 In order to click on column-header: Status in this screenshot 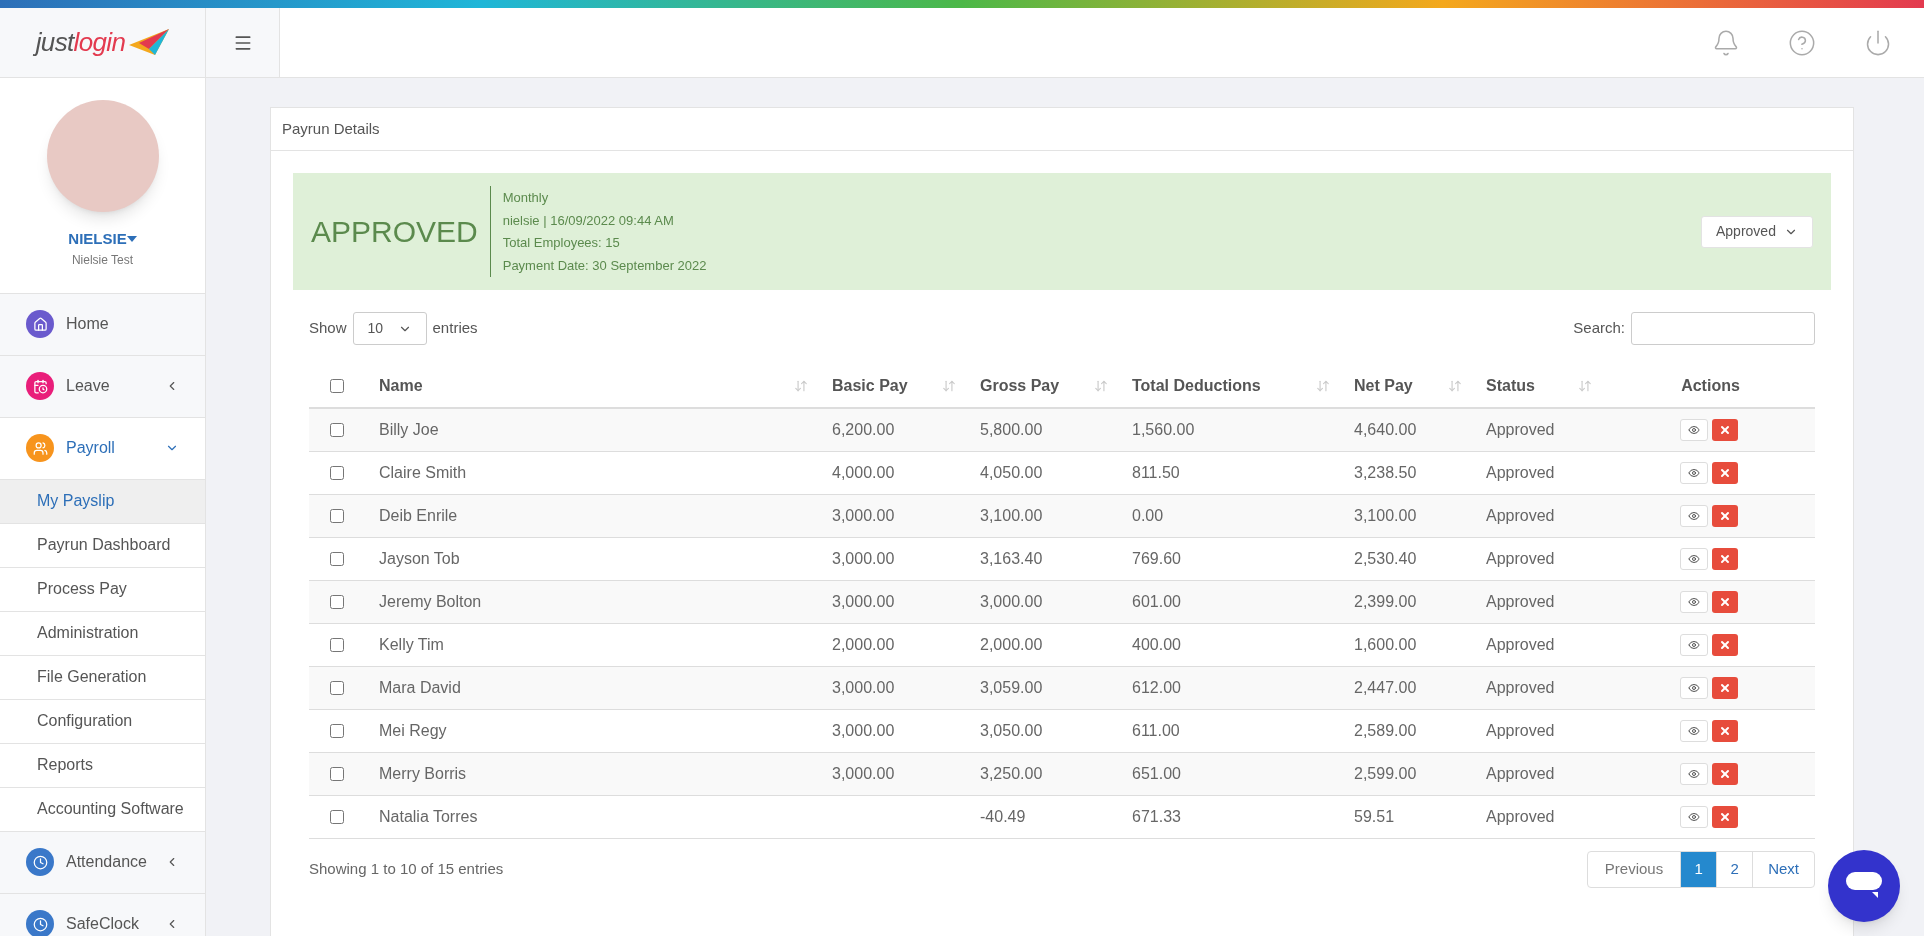, I will do `click(1532, 386)`.